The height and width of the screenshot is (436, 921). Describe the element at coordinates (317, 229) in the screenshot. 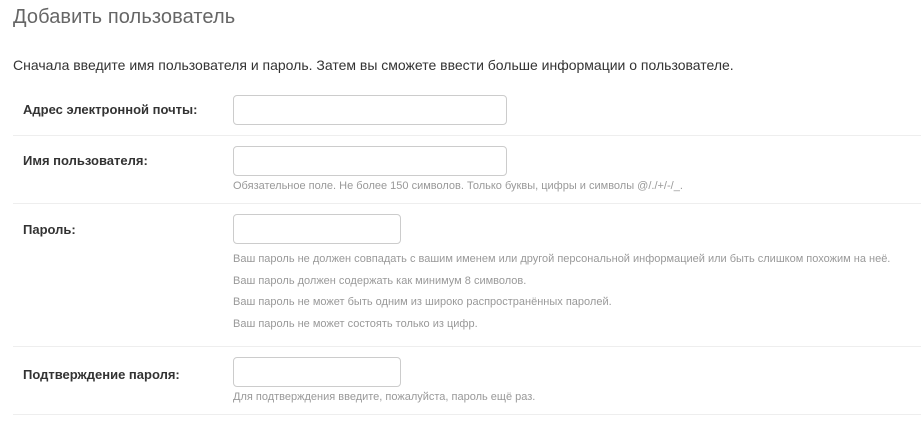

I see `password-field` at that location.